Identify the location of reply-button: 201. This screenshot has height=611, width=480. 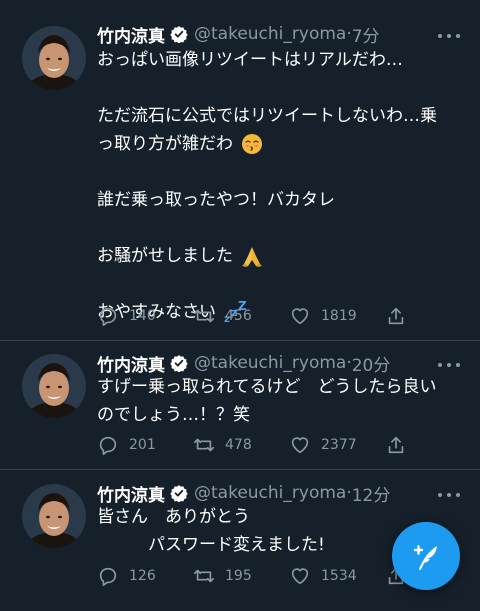
(145, 445).